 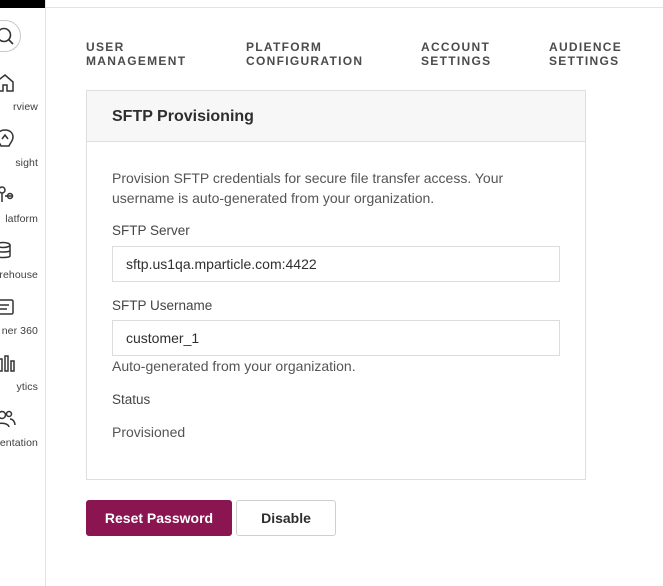 I want to click on tab-audience-settings: AUDIENCE SETTINGS, so click(x=604, y=54).